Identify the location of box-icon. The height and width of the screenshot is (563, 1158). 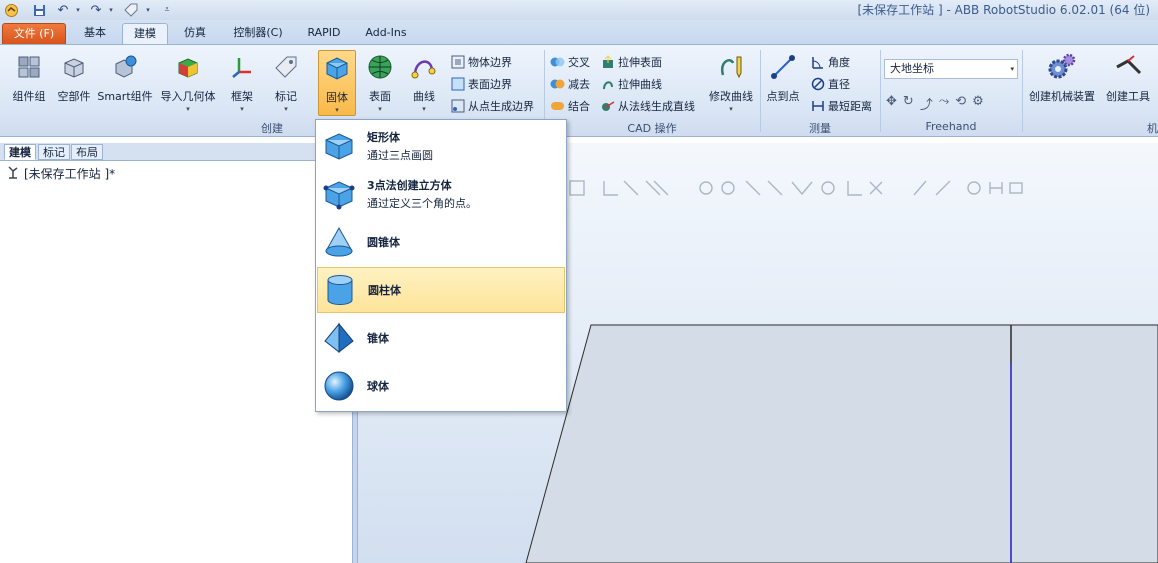
(339, 146).